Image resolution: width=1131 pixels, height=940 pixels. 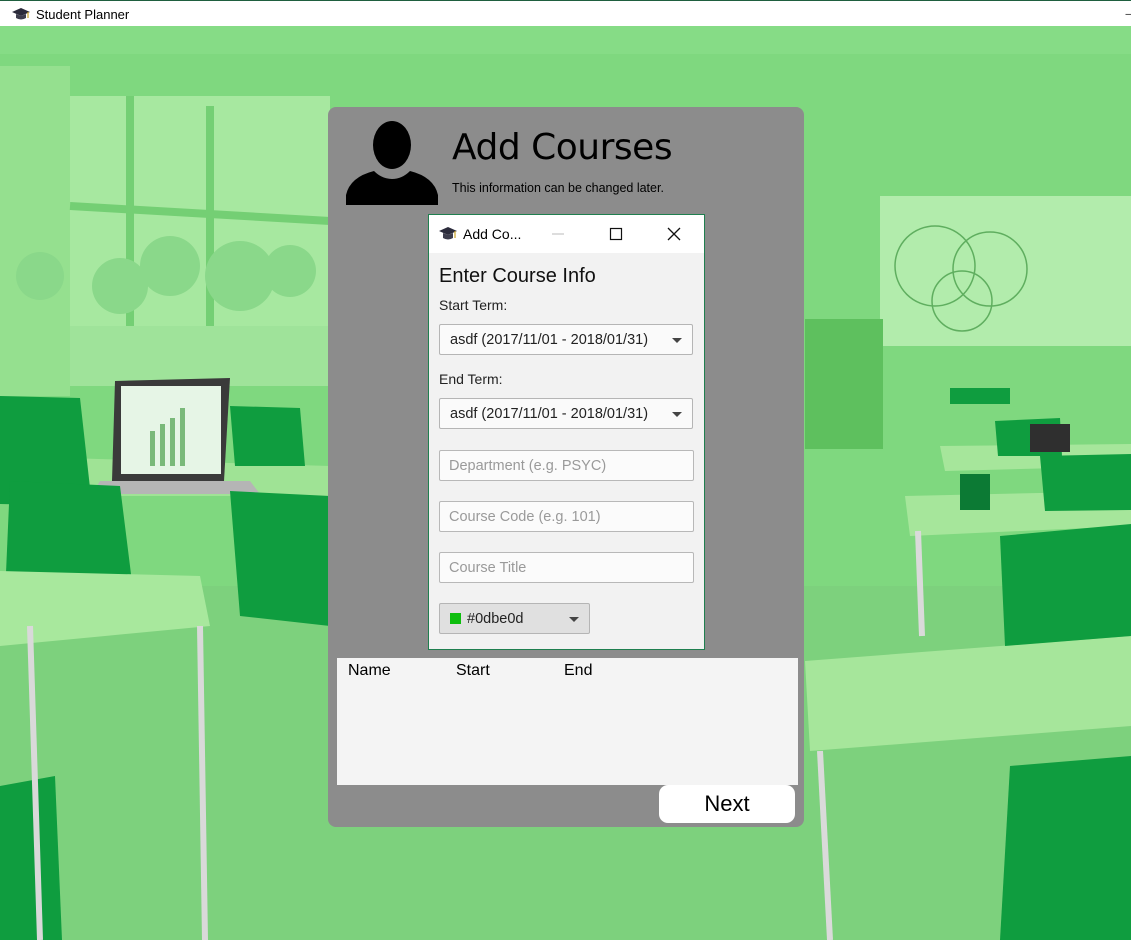 I want to click on start-term-select: asdf (2017/11/01 - 2018/01/31), so click(x=566, y=339).